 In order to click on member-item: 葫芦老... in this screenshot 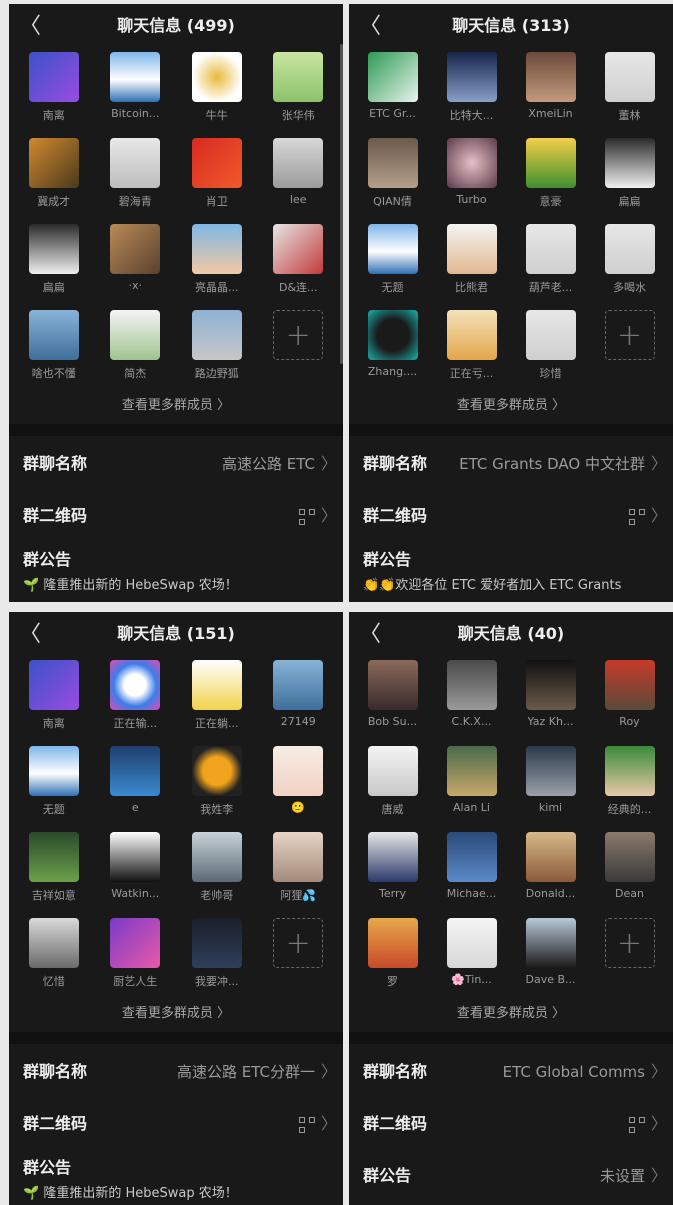, I will do `click(550, 263)`.